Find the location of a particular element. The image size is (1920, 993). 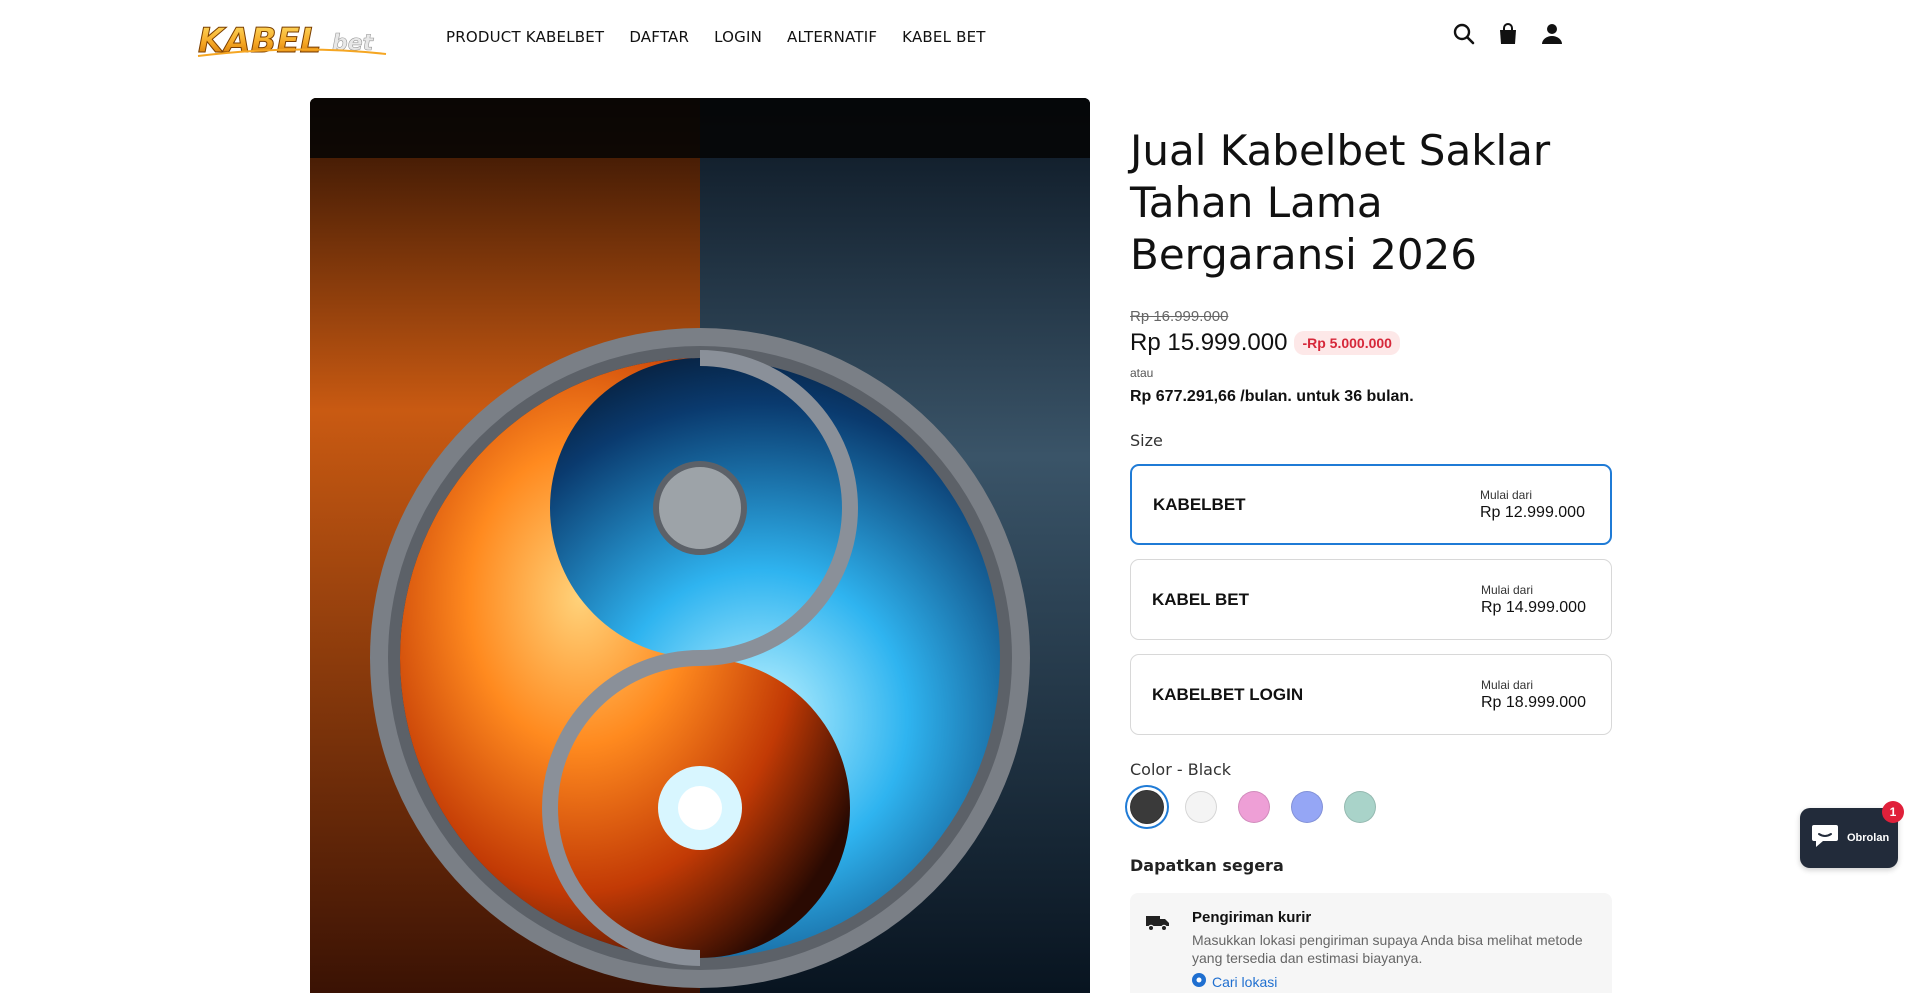

chat-label: Obrolan is located at coordinates (1868, 838).